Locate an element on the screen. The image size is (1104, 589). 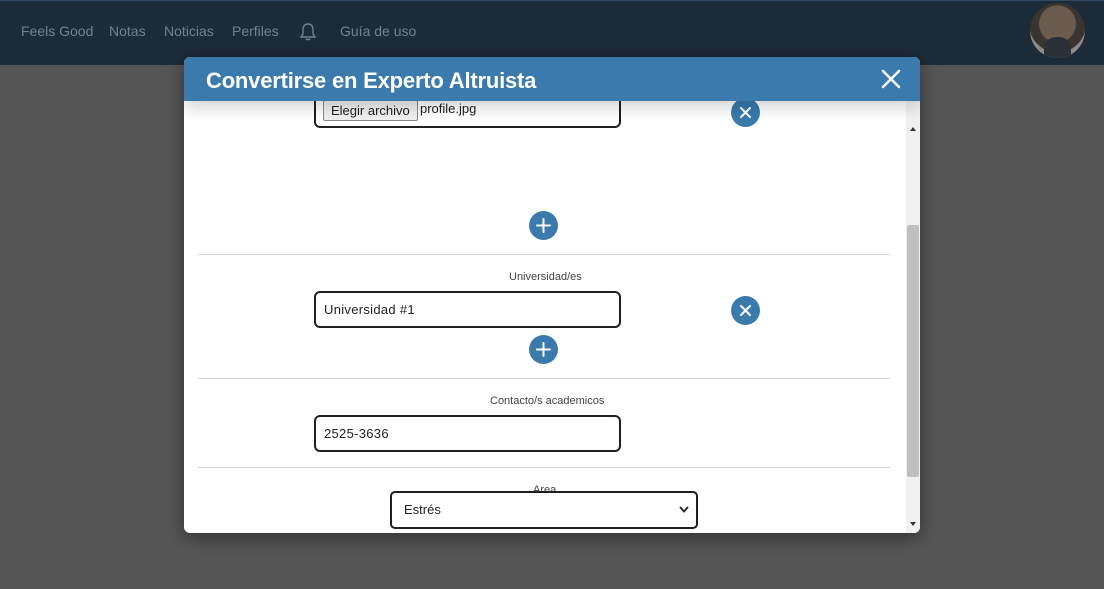
nav-notas-link: Notas is located at coordinates (127, 31).